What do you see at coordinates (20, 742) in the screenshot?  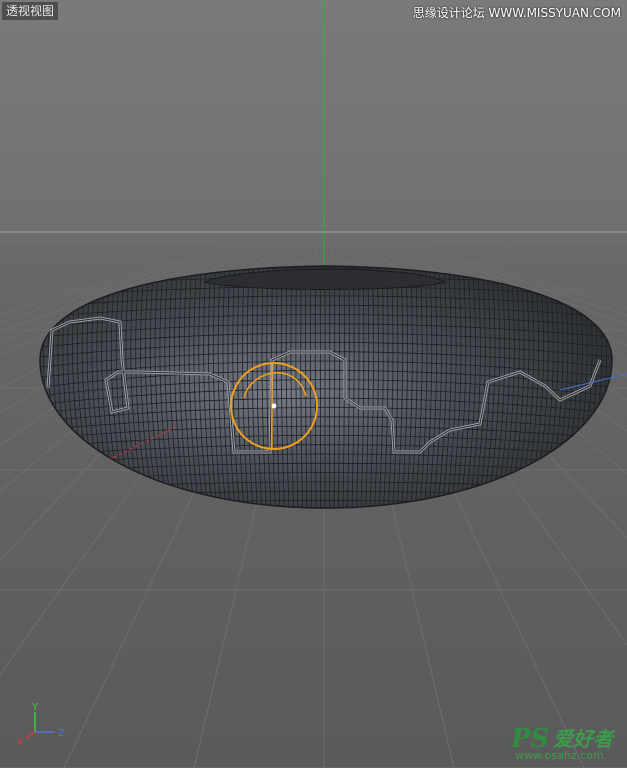 I see `axis-x-label: X` at bounding box center [20, 742].